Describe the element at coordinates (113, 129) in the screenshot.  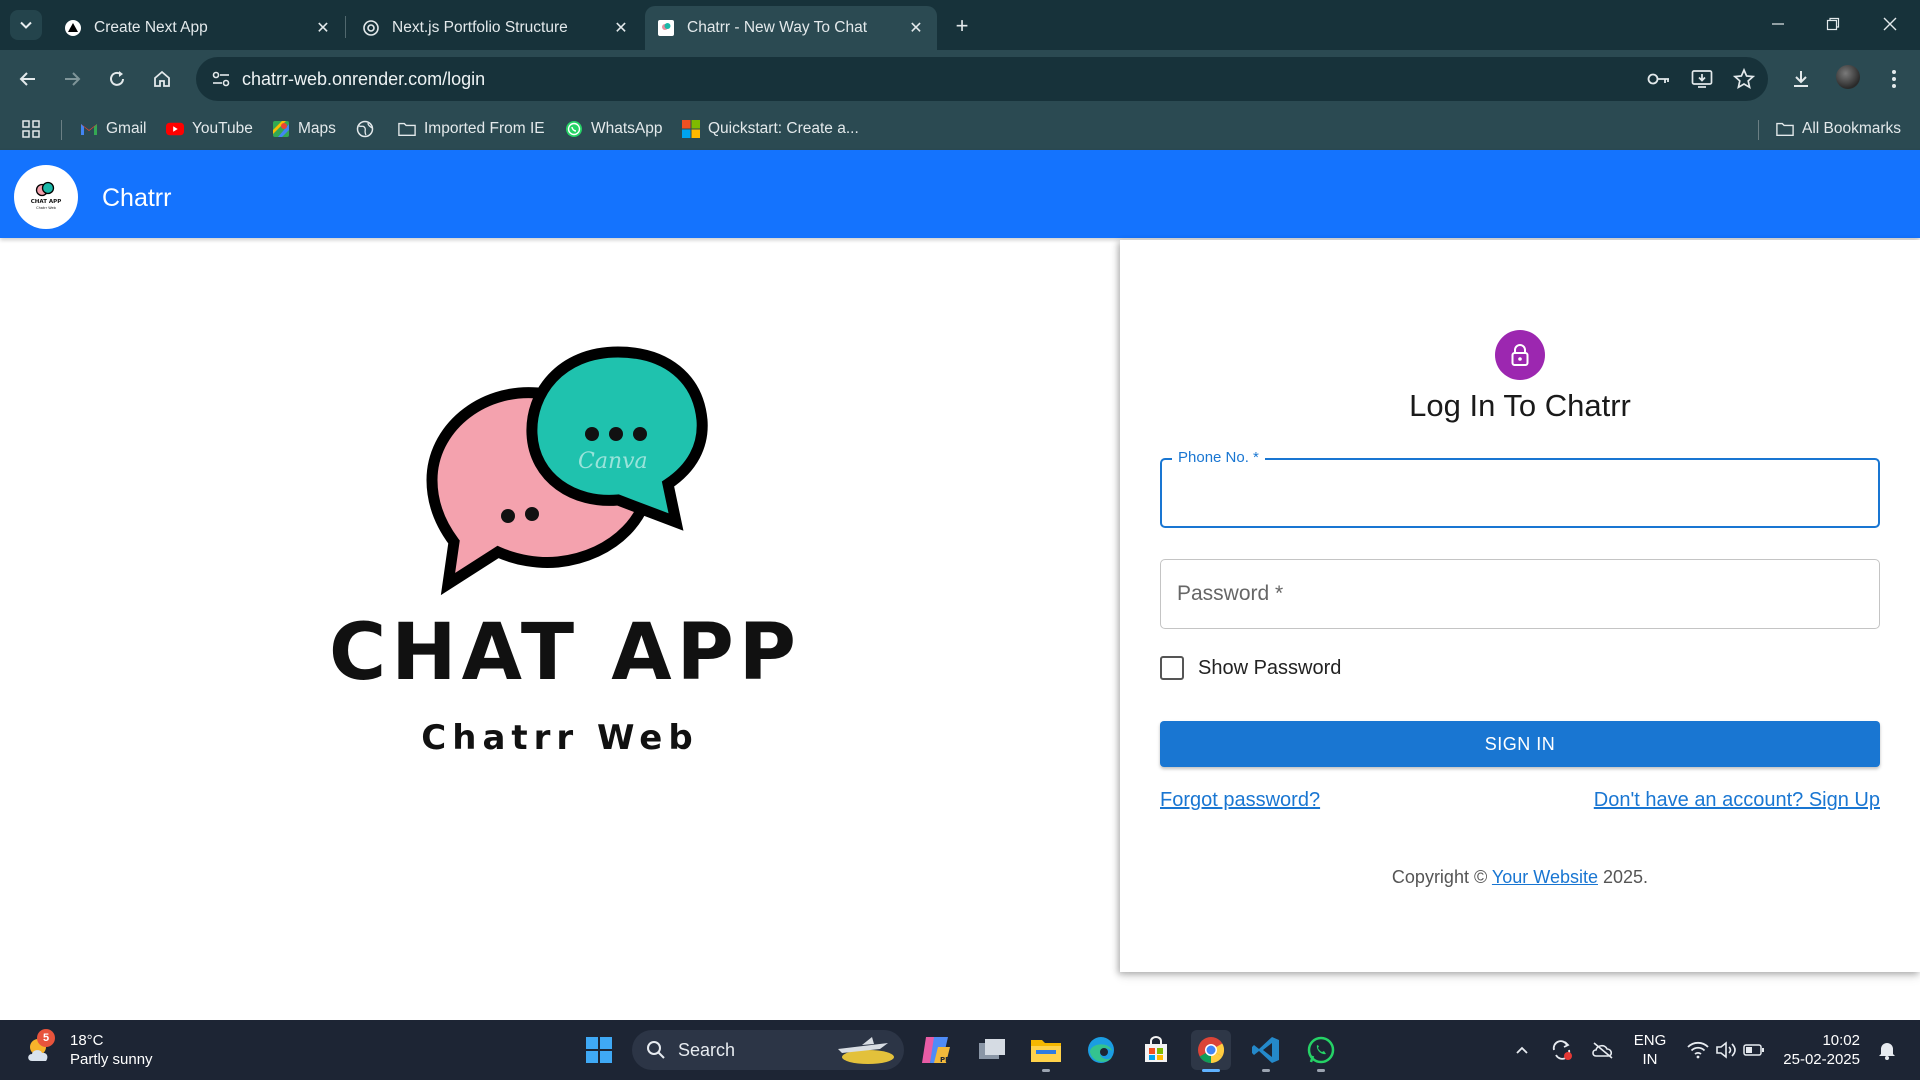
I see `bookmark-gmail: Gmail` at that location.